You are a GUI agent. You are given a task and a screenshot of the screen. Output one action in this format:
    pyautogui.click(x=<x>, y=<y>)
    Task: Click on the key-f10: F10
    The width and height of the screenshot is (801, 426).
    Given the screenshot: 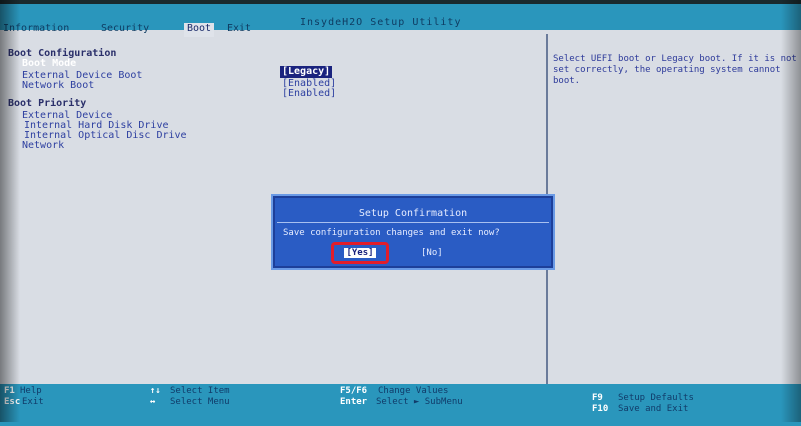 What is the action you would take?
    pyautogui.click(x=600, y=409)
    